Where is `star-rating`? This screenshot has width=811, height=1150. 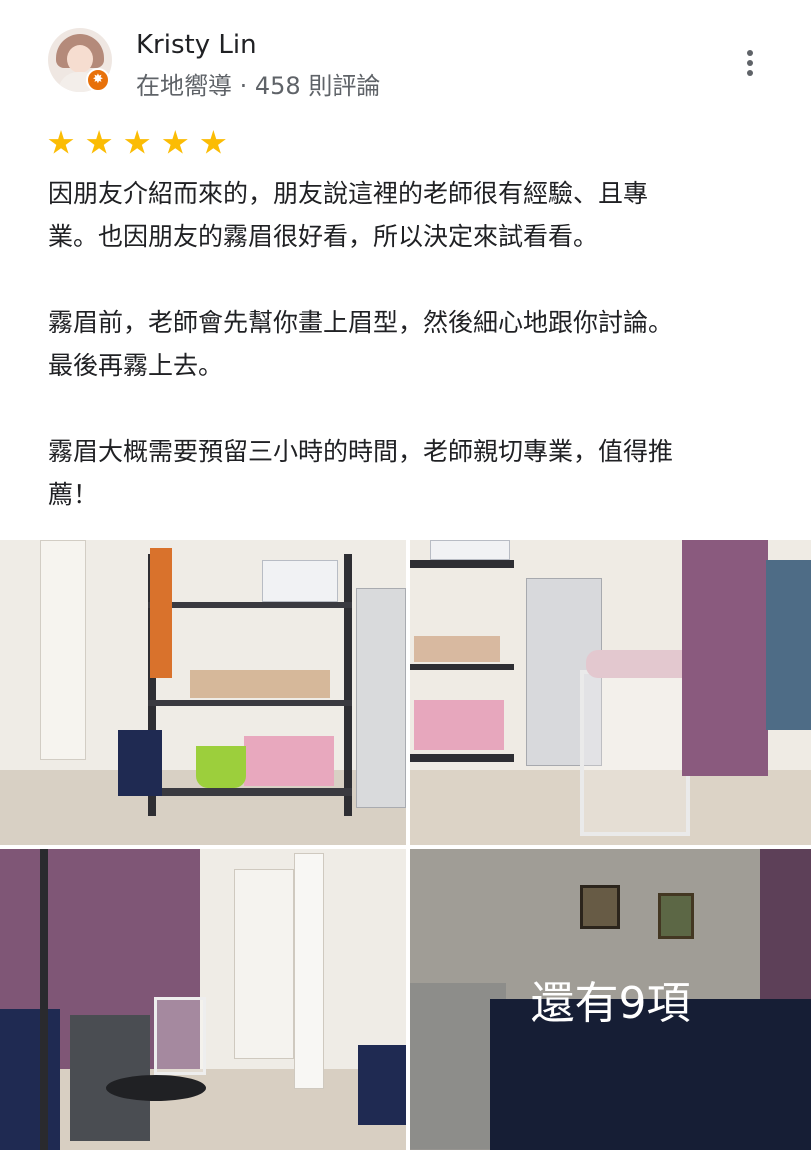 star-rating is located at coordinates (140, 147).